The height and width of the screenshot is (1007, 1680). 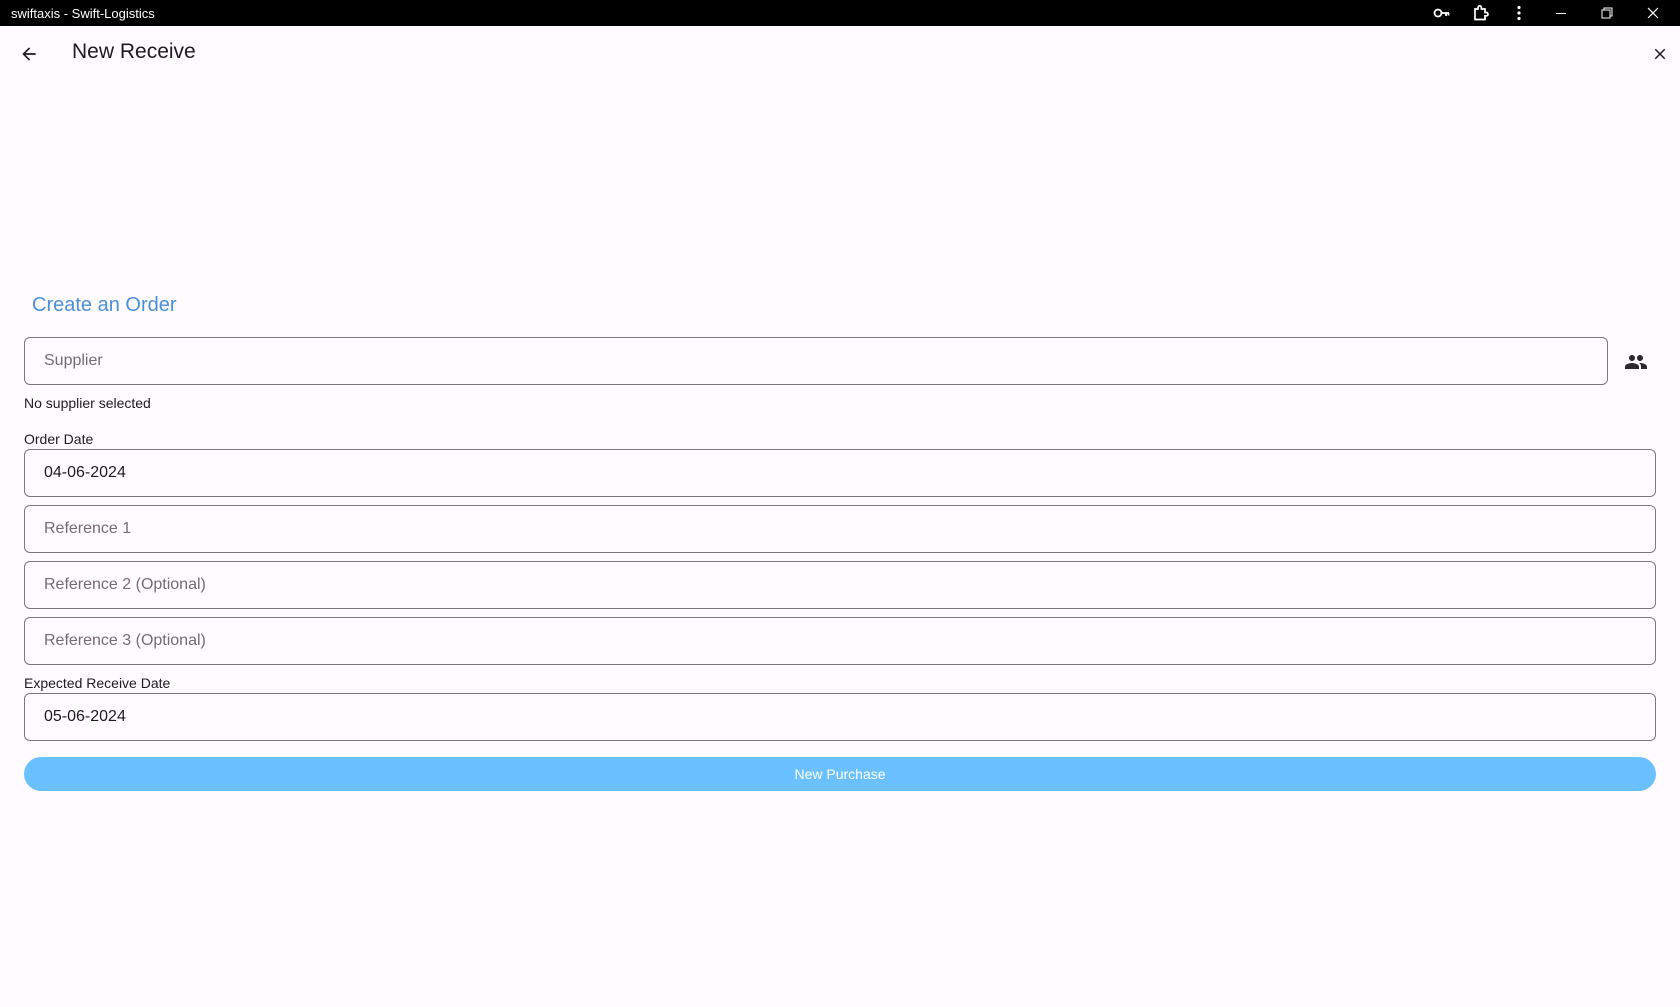 What do you see at coordinates (1481, 13) in the screenshot?
I see `extension-icon` at bounding box center [1481, 13].